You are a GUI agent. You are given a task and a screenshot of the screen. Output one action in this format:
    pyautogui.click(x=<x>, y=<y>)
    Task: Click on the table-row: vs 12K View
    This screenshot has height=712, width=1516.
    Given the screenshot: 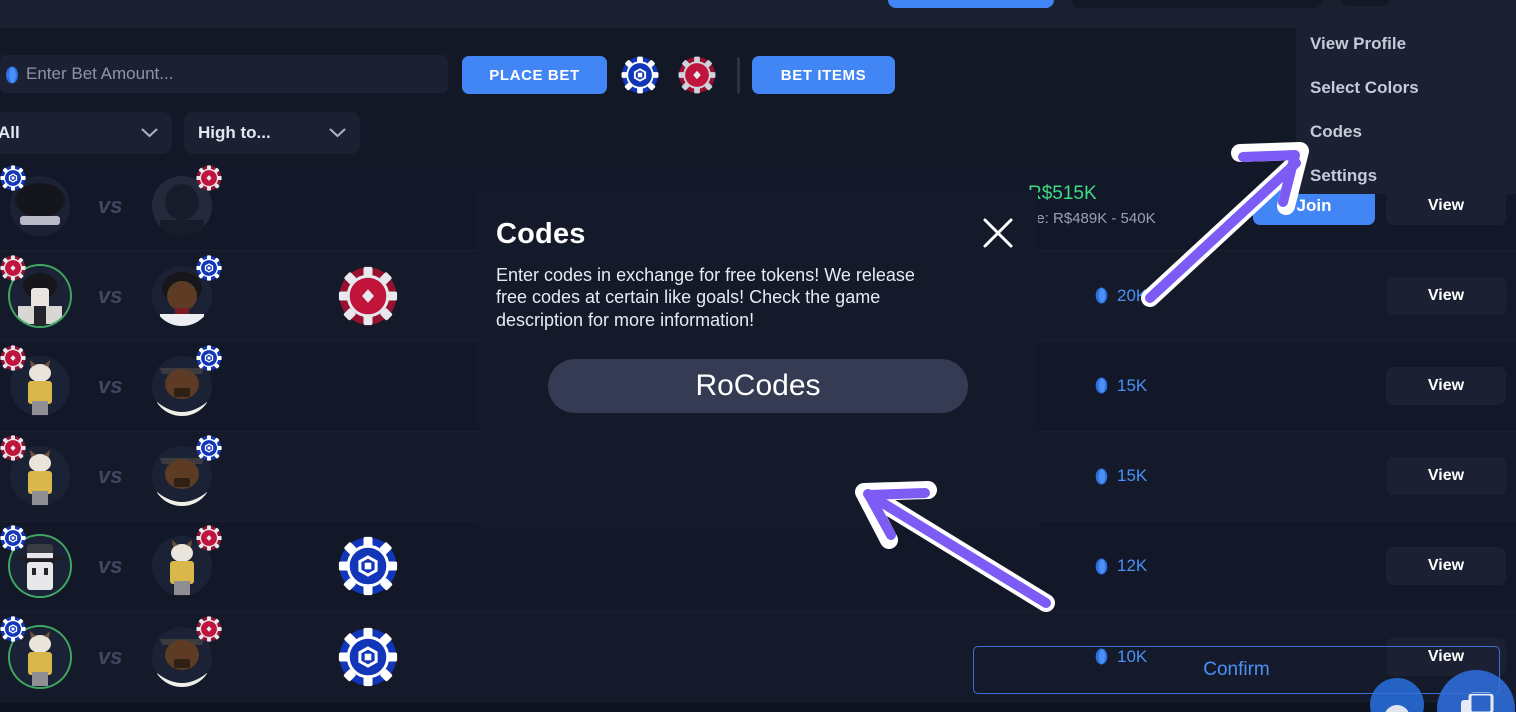 What is the action you would take?
    pyautogui.click(x=758, y=566)
    